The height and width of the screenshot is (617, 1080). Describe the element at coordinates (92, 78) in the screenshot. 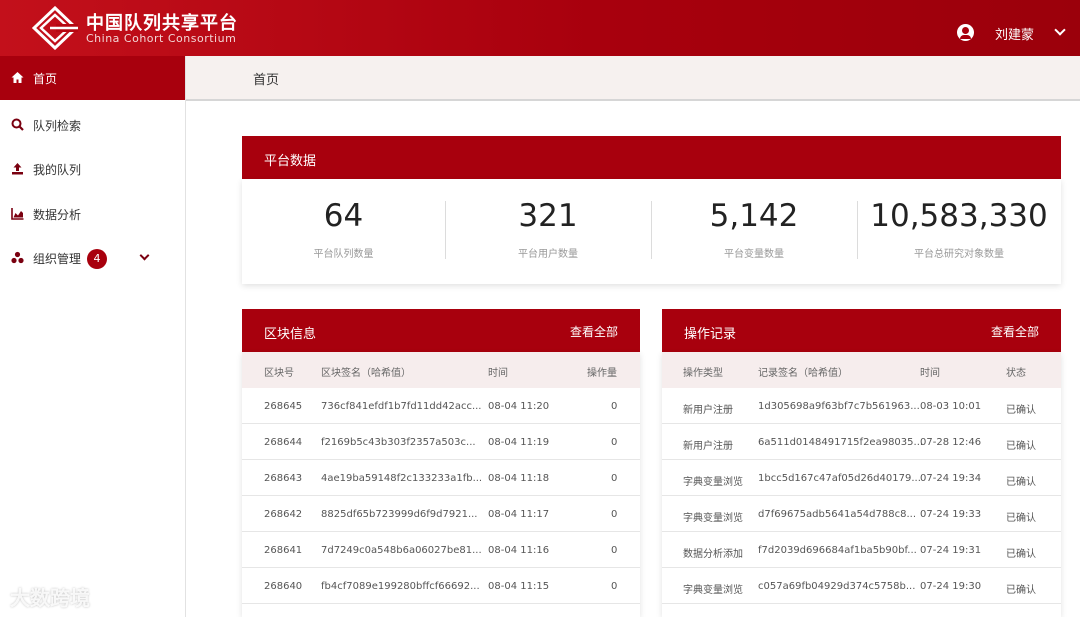

I see `sidebar-item-home: 首页` at that location.